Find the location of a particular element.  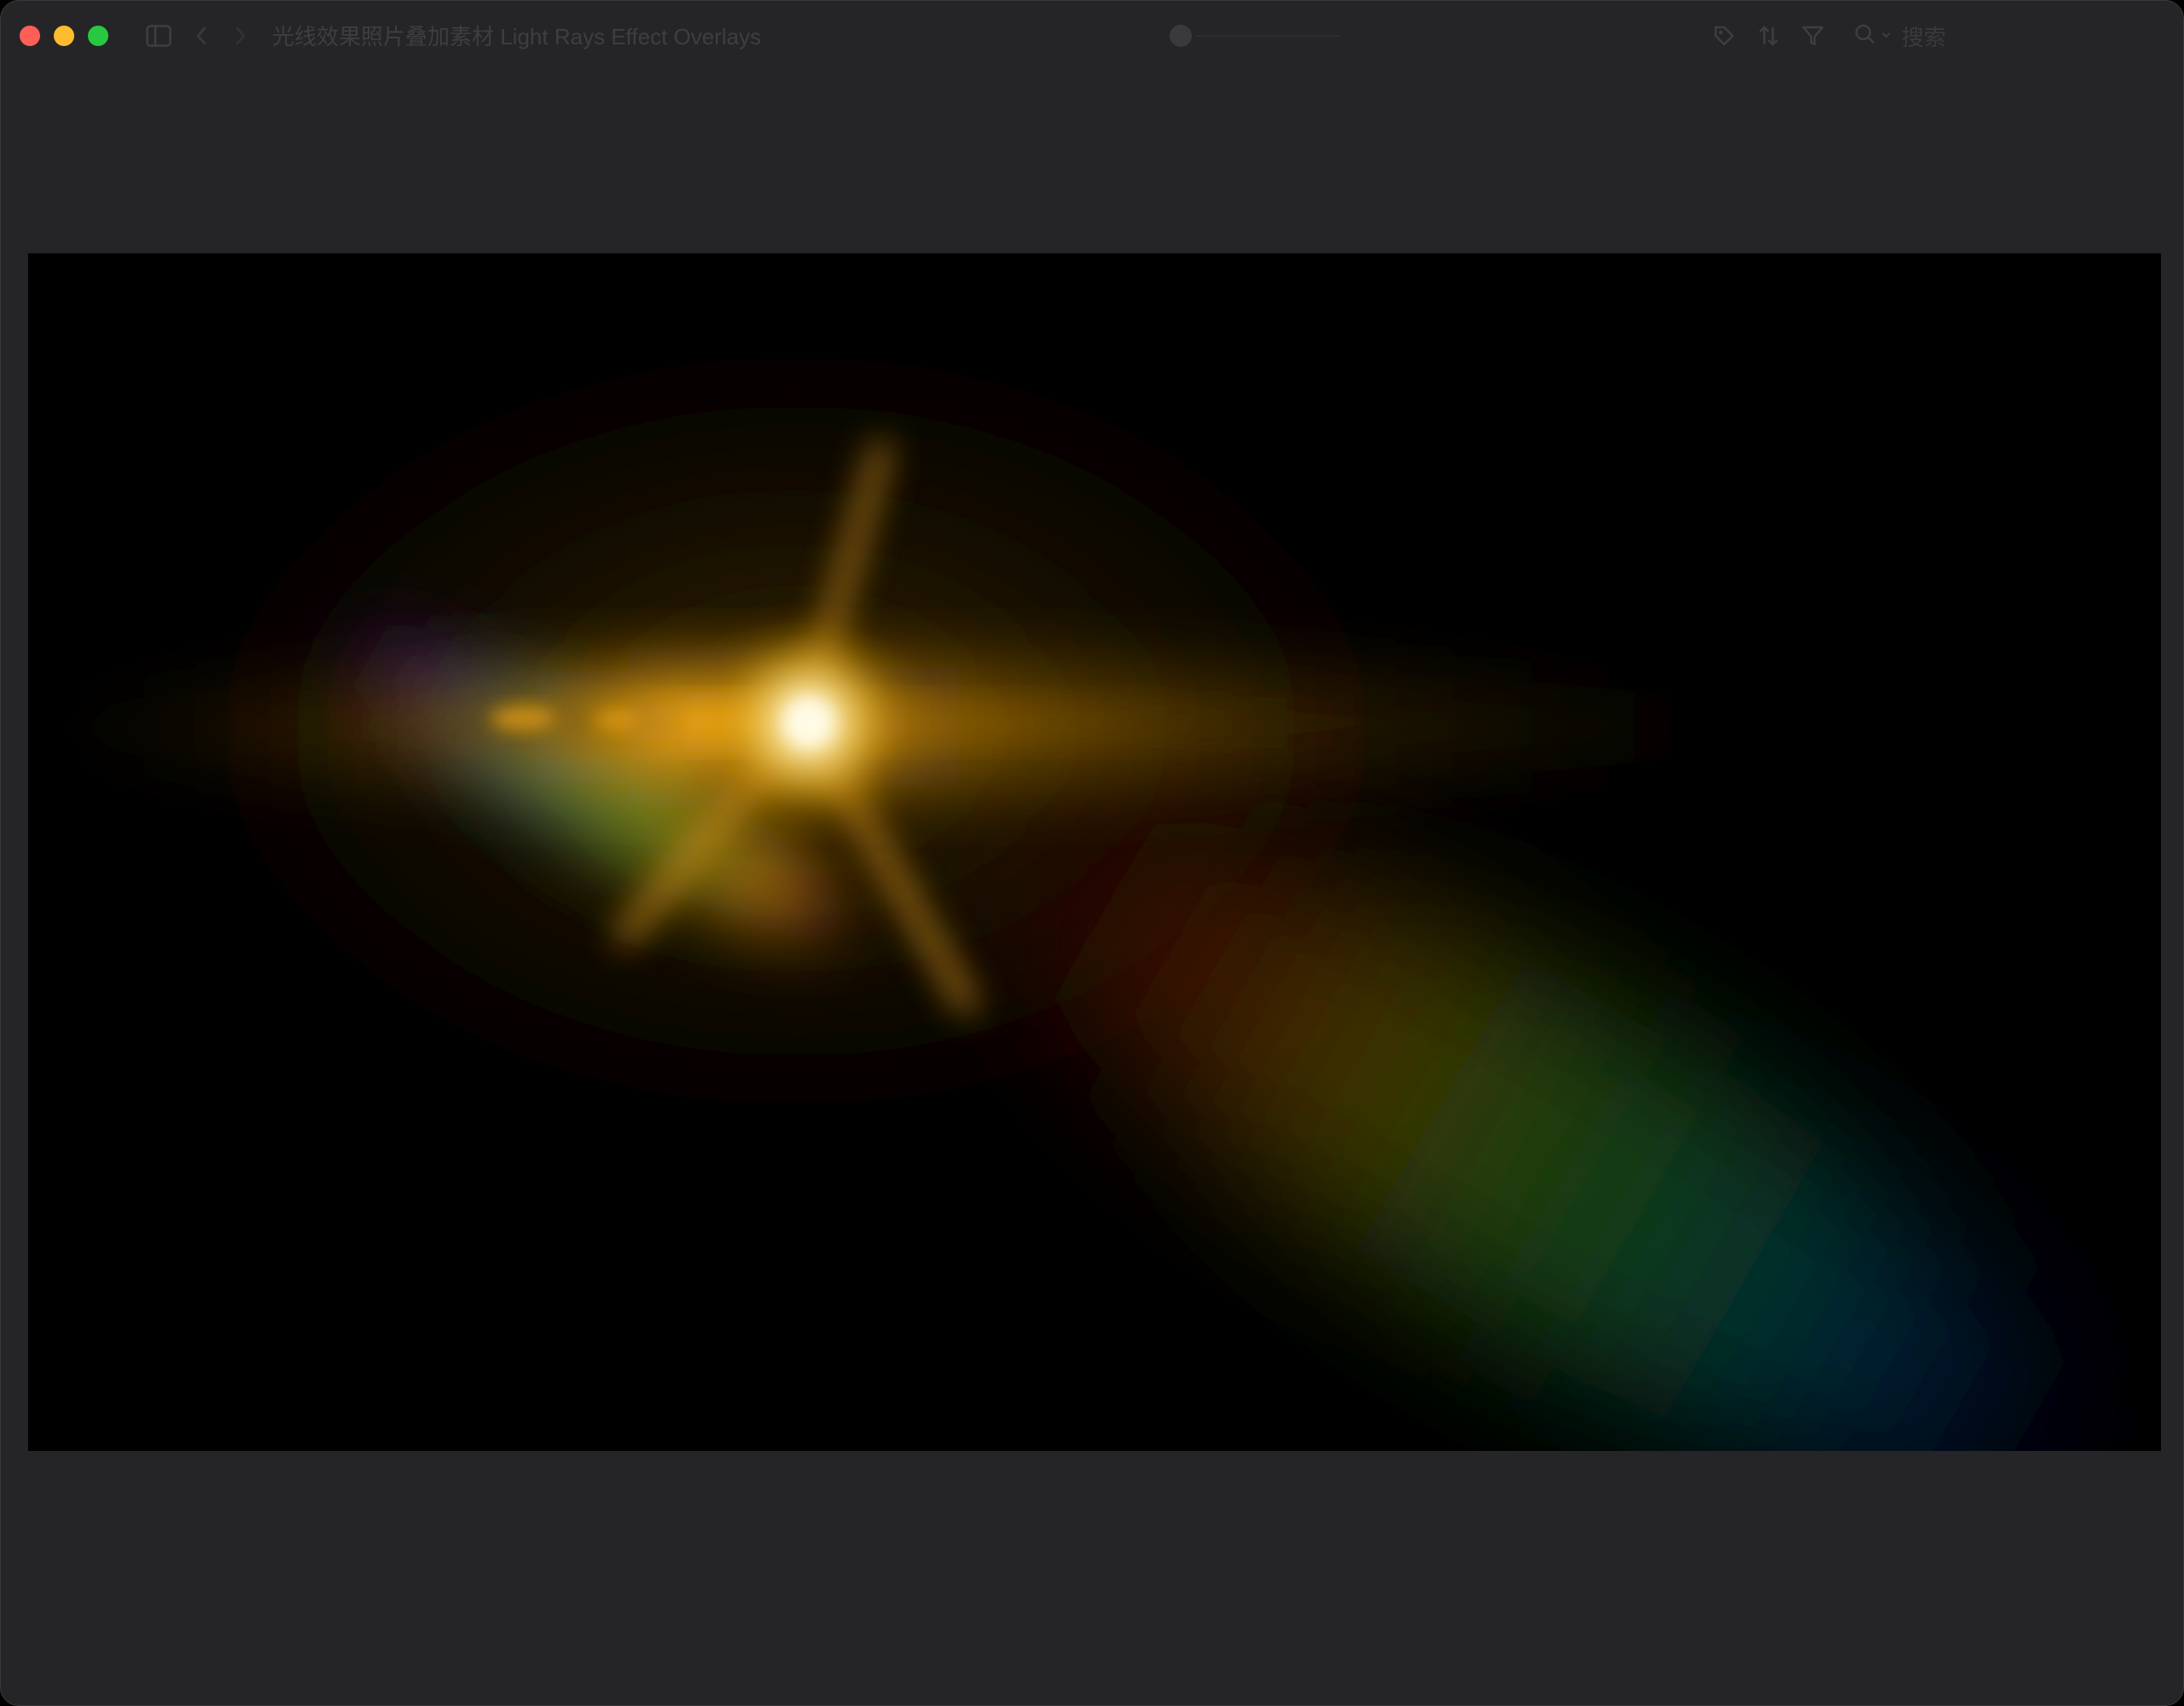

forward-button is located at coordinates (241, 35).